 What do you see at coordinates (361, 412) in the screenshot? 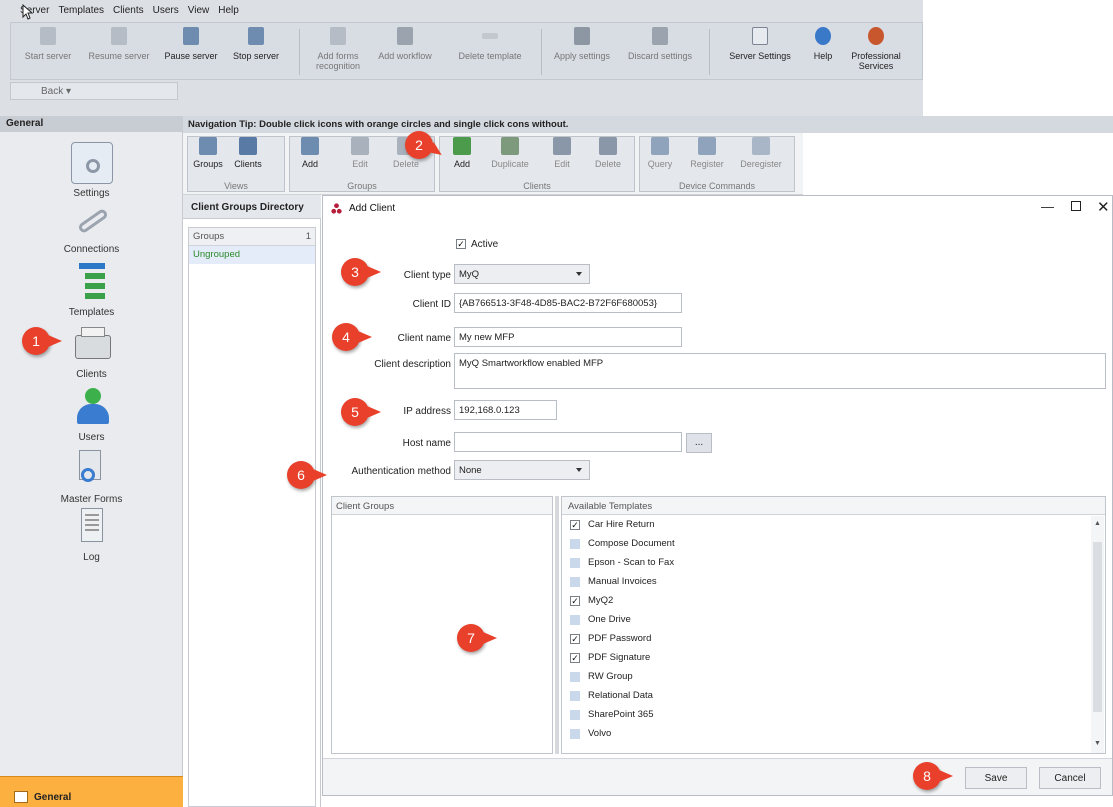
I see `callout-5: 5` at bounding box center [361, 412].